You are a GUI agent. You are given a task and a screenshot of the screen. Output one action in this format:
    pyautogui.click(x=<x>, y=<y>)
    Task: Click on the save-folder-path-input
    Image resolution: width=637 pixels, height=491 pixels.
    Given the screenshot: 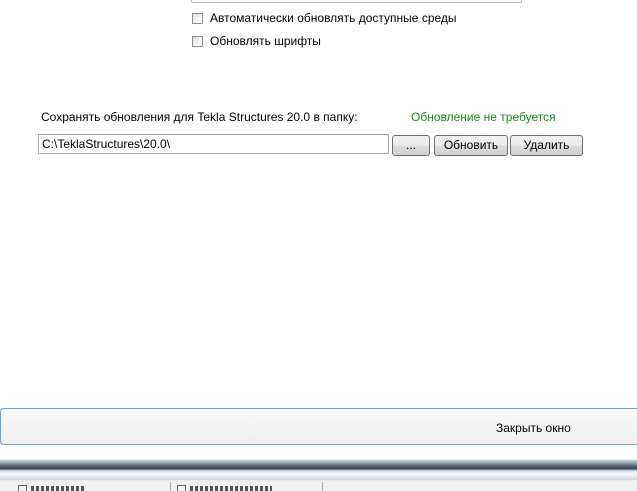 What is the action you would take?
    pyautogui.click(x=213, y=144)
    